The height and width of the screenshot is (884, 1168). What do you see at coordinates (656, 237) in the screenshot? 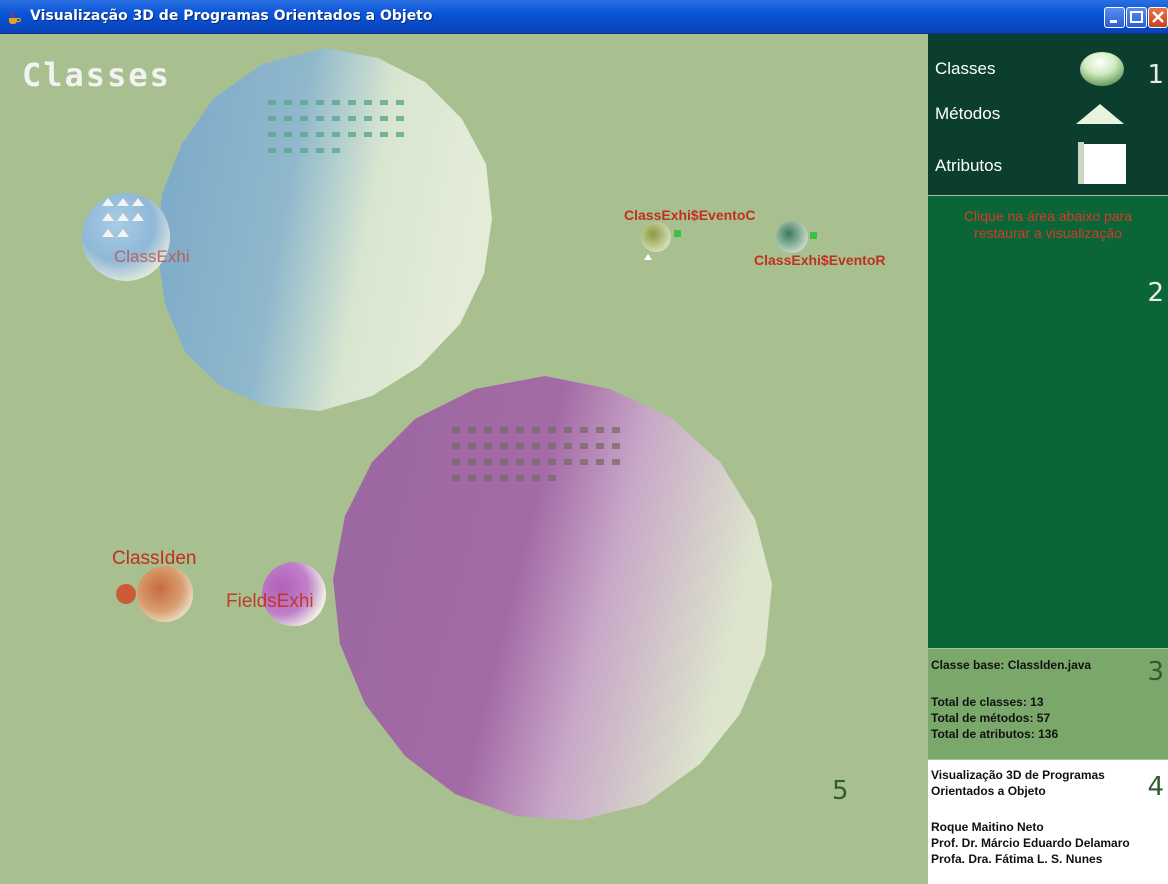
I see `class-sphere-eventoc` at bounding box center [656, 237].